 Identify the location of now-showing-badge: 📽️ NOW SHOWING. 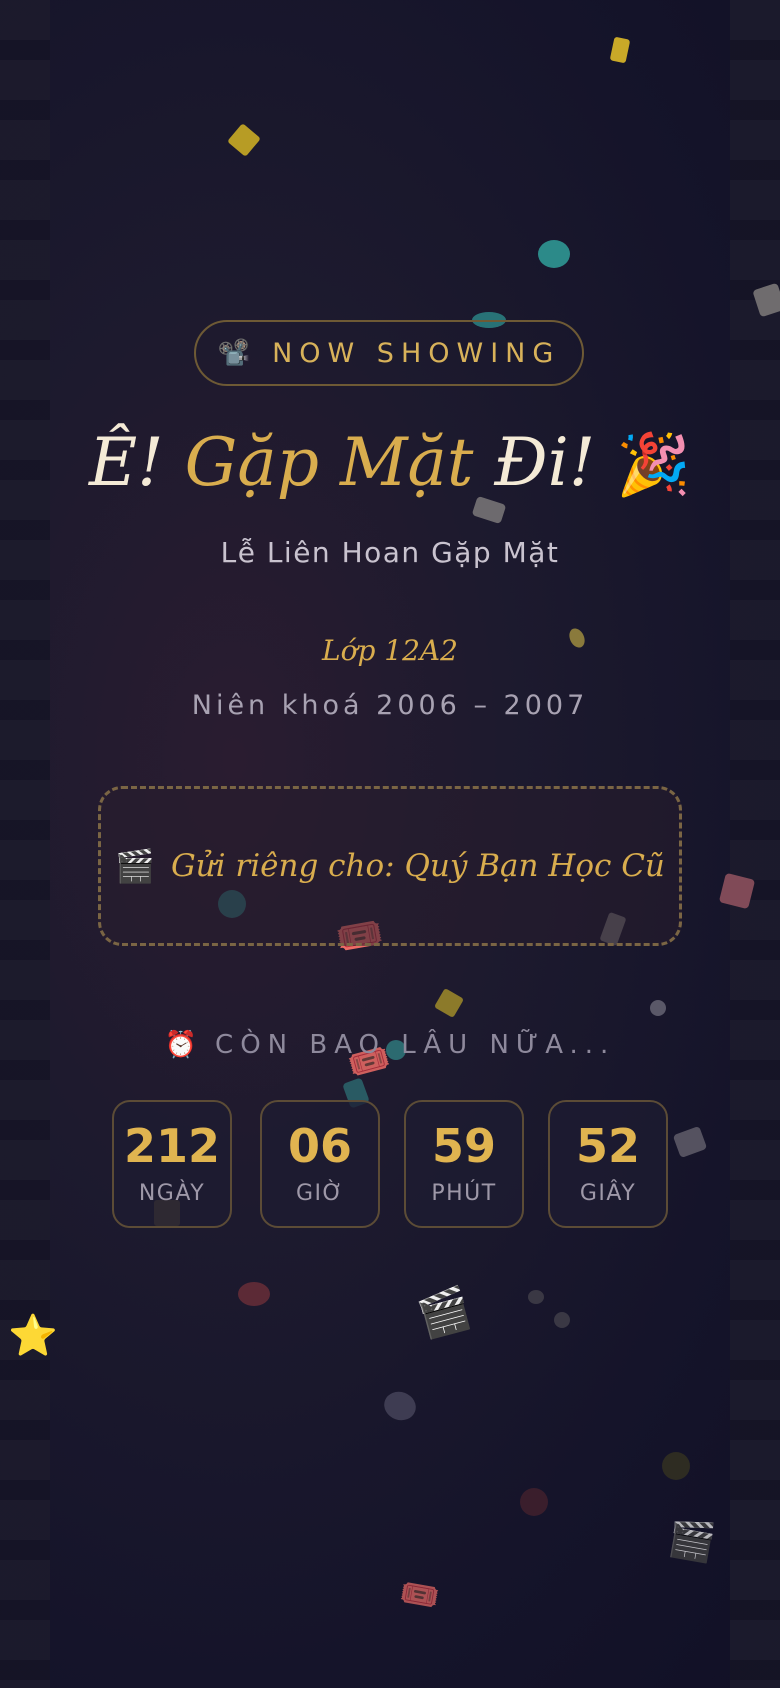
(389, 353).